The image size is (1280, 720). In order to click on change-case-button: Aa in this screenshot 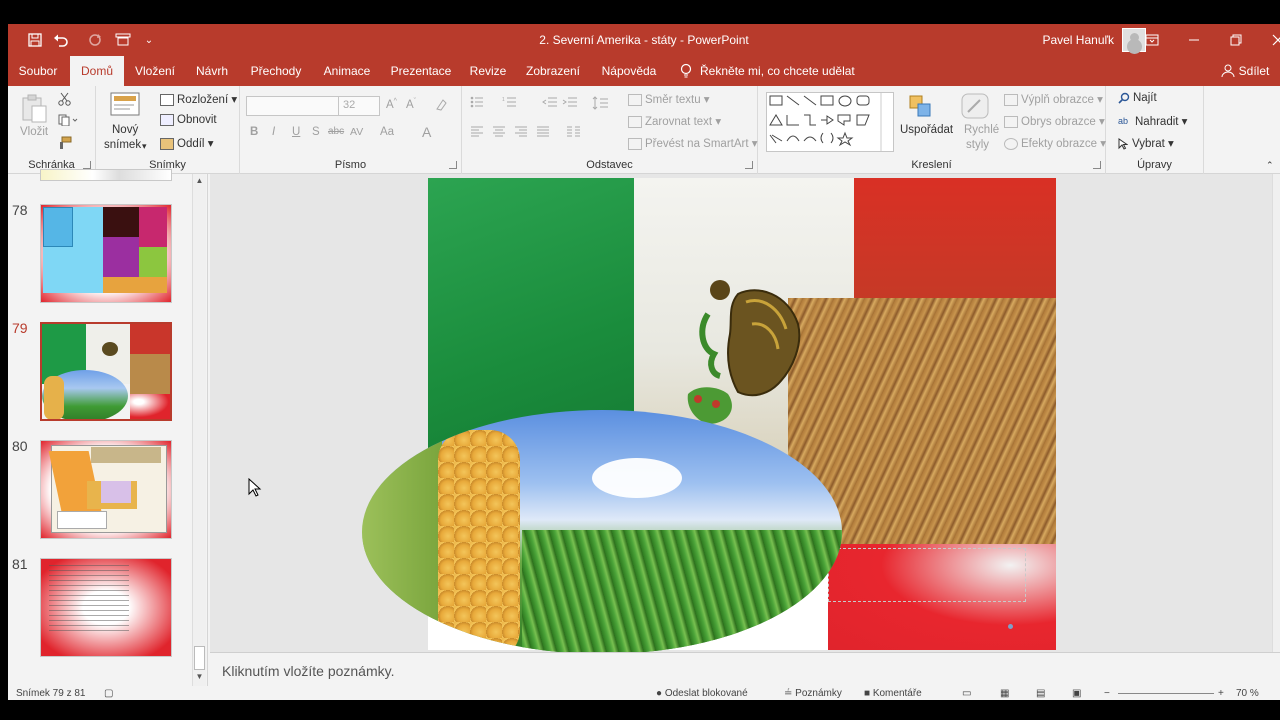, I will do `click(387, 132)`.